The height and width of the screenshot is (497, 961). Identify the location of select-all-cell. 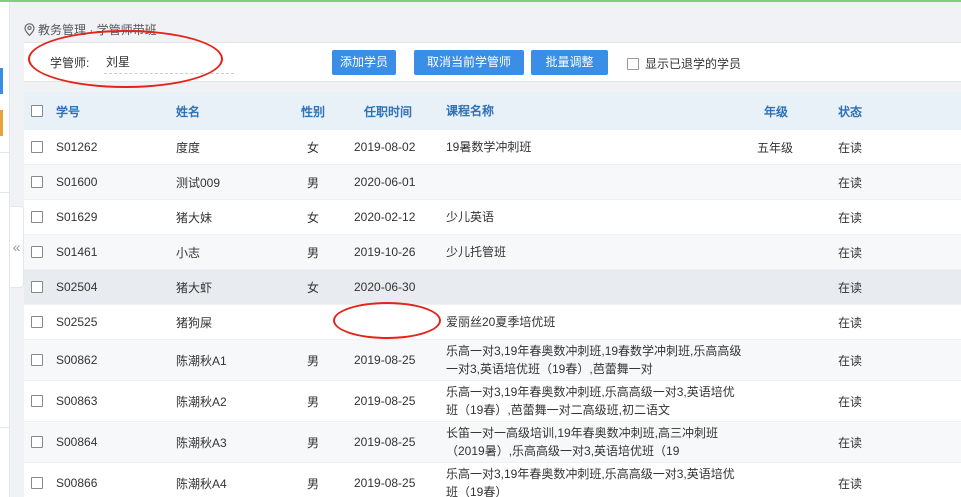
(37, 111).